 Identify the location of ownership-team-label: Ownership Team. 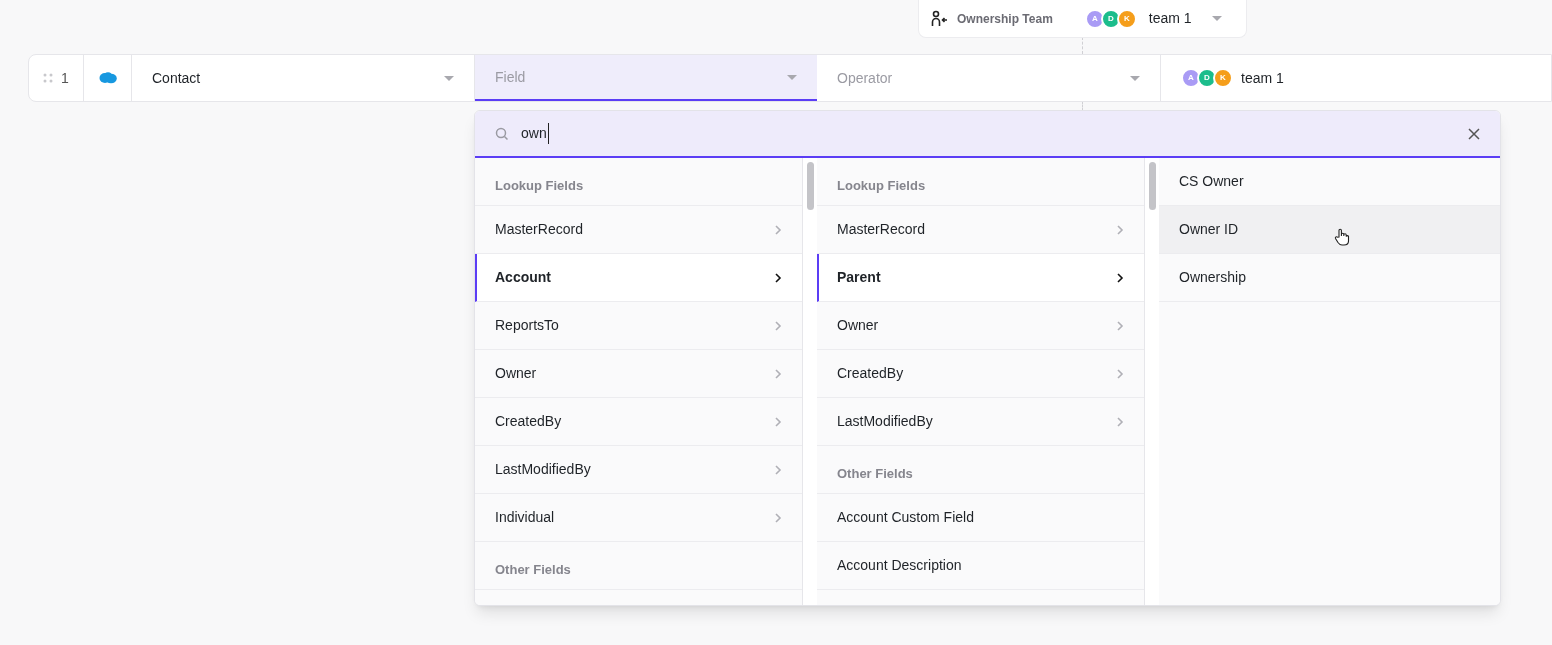
(1005, 19).